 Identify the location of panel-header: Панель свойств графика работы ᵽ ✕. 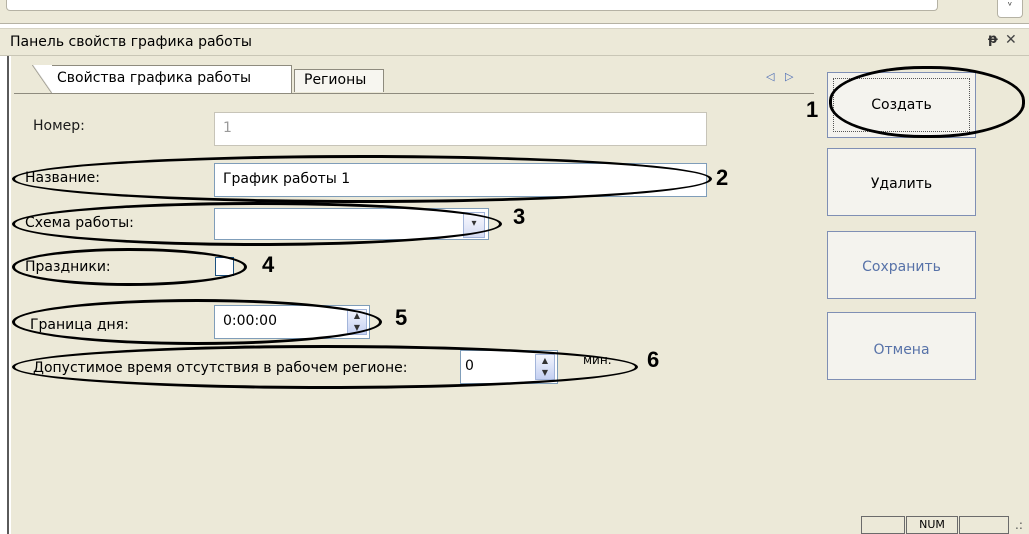
(514, 42).